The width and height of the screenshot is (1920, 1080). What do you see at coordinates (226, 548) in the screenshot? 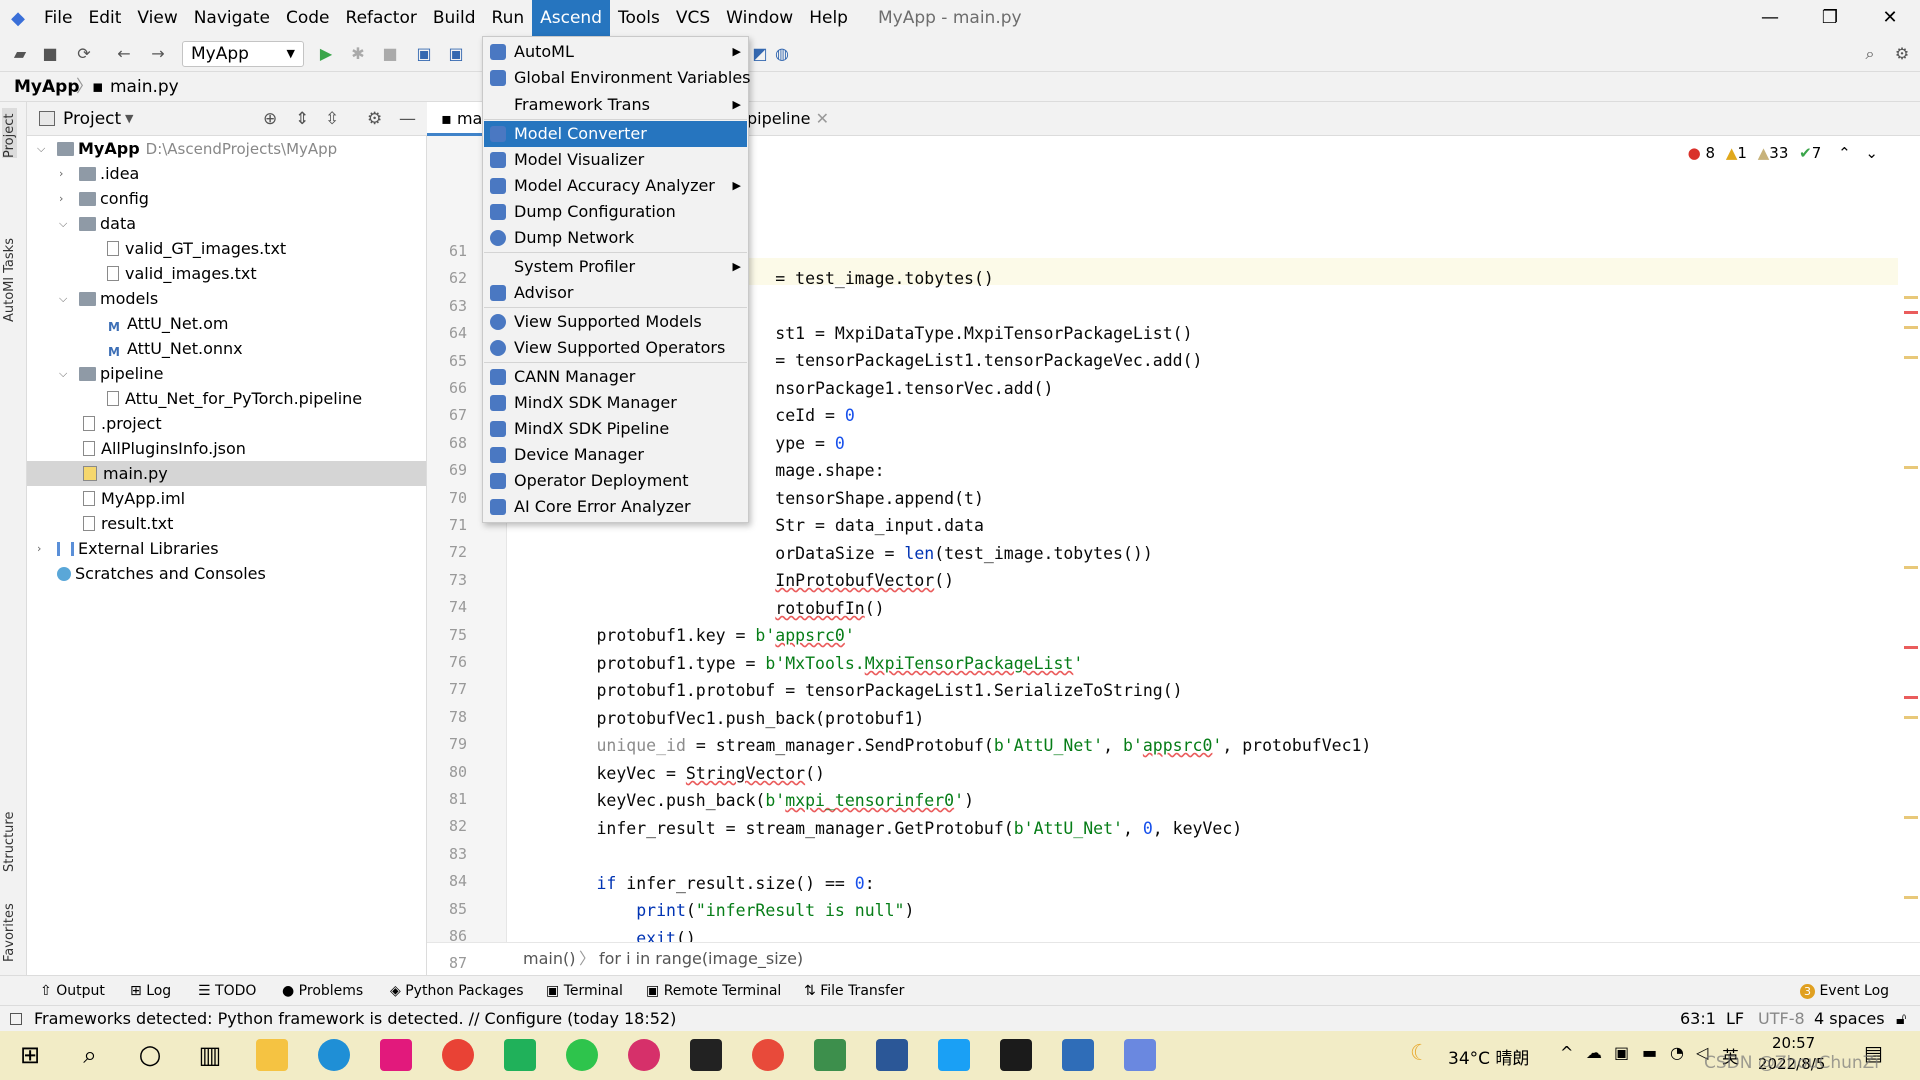
I see `tree-row-external-libraries: › External Libraries` at bounding box center [226, 548].